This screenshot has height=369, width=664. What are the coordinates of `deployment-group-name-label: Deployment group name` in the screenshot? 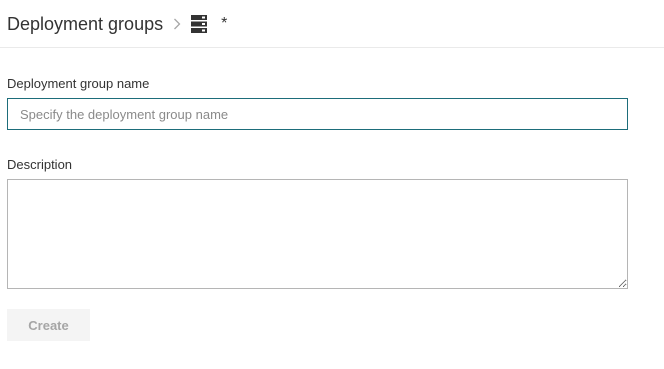 It's located at (78, 83).